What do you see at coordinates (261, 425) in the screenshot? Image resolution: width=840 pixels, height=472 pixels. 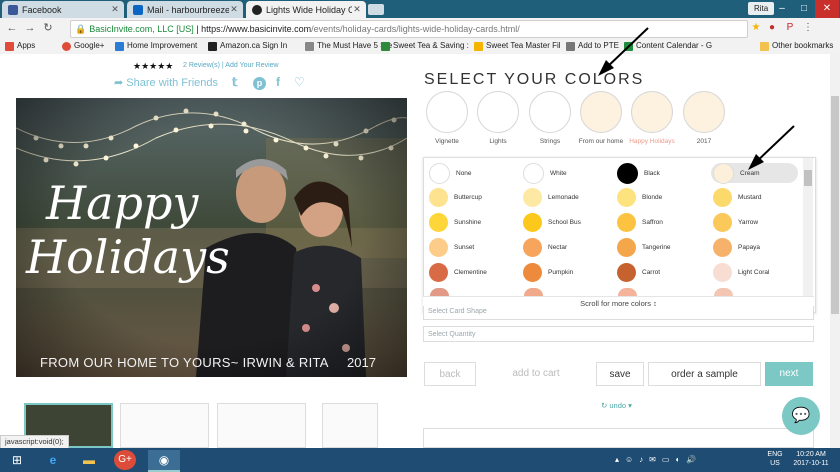 I see `thumbnail-envelope` at bounding box center [261, 425].